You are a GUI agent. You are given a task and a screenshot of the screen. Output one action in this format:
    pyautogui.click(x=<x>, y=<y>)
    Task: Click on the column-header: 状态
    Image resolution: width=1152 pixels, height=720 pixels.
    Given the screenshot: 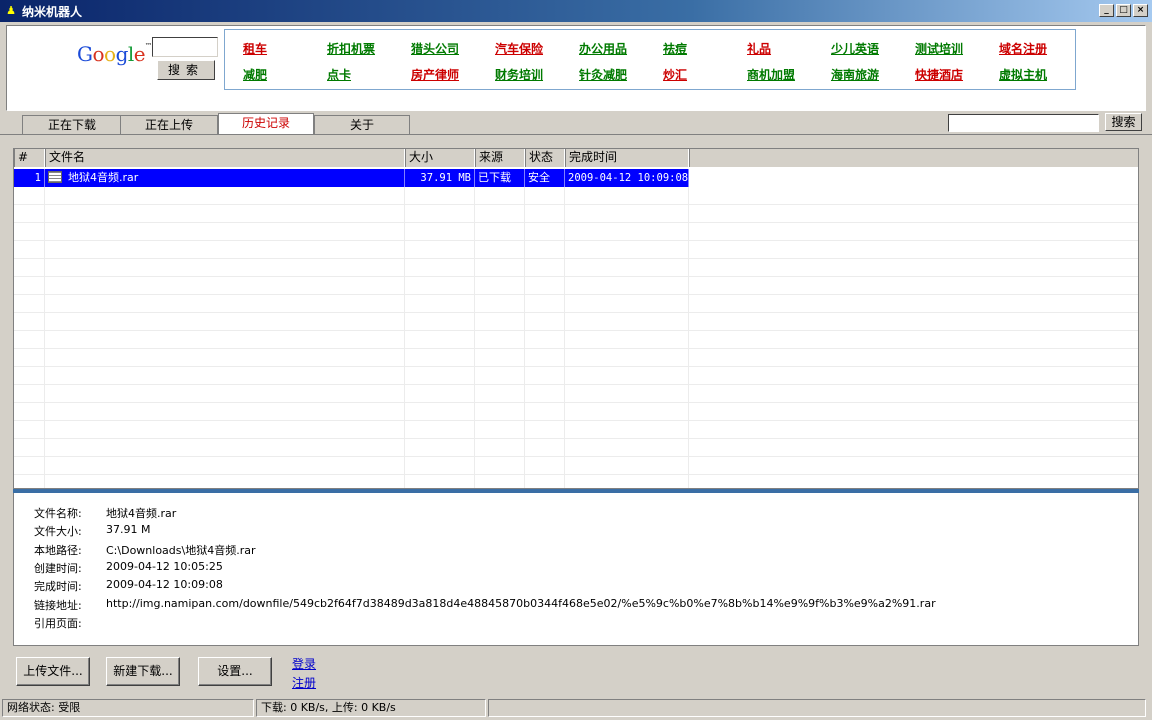 What is the action you would take?
    pyautogui.click(x=545, y=158)
    